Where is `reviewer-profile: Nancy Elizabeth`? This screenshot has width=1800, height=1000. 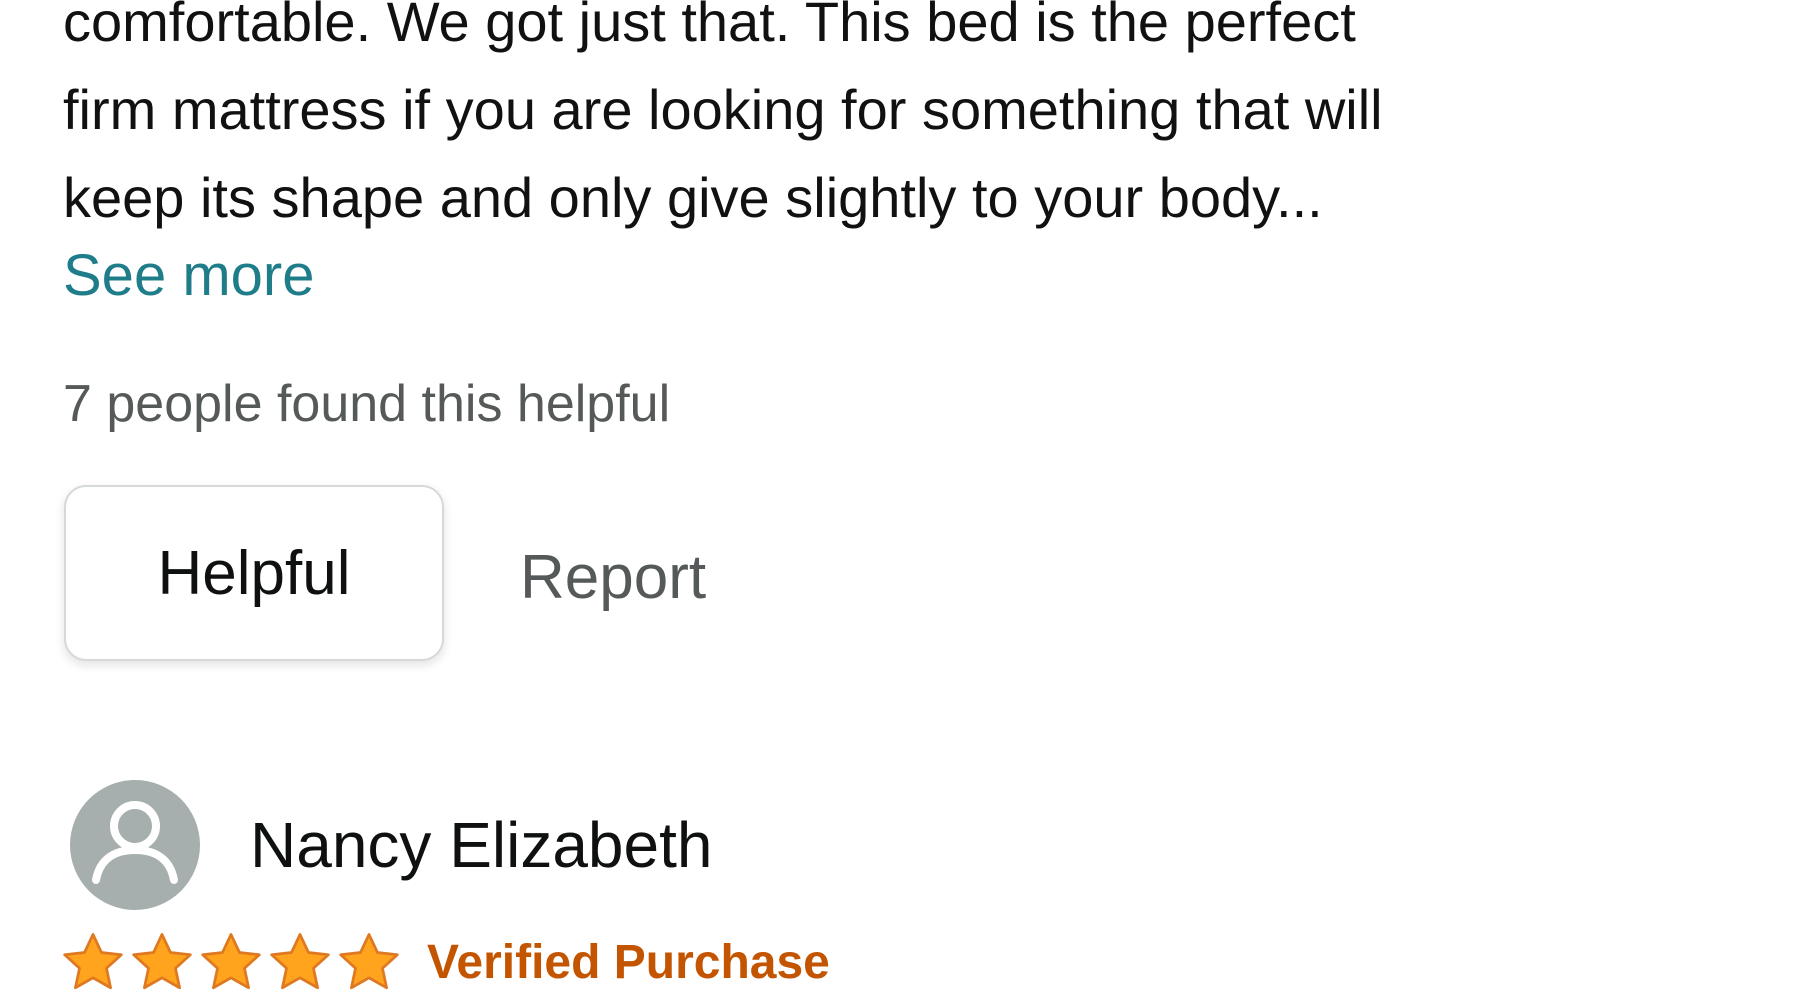 reviewer-profile: Nancy Elizabeth is located at coordinates (391, 845).